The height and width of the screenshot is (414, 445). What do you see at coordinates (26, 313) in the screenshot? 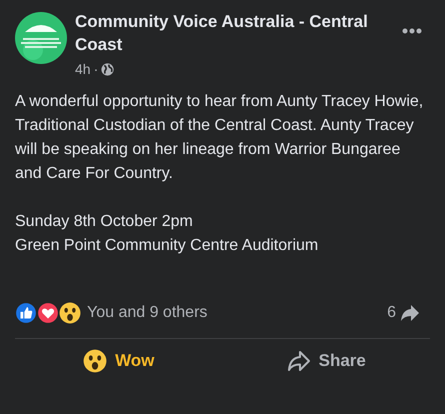
I see `like-icon` at bounding box center [26, 313].